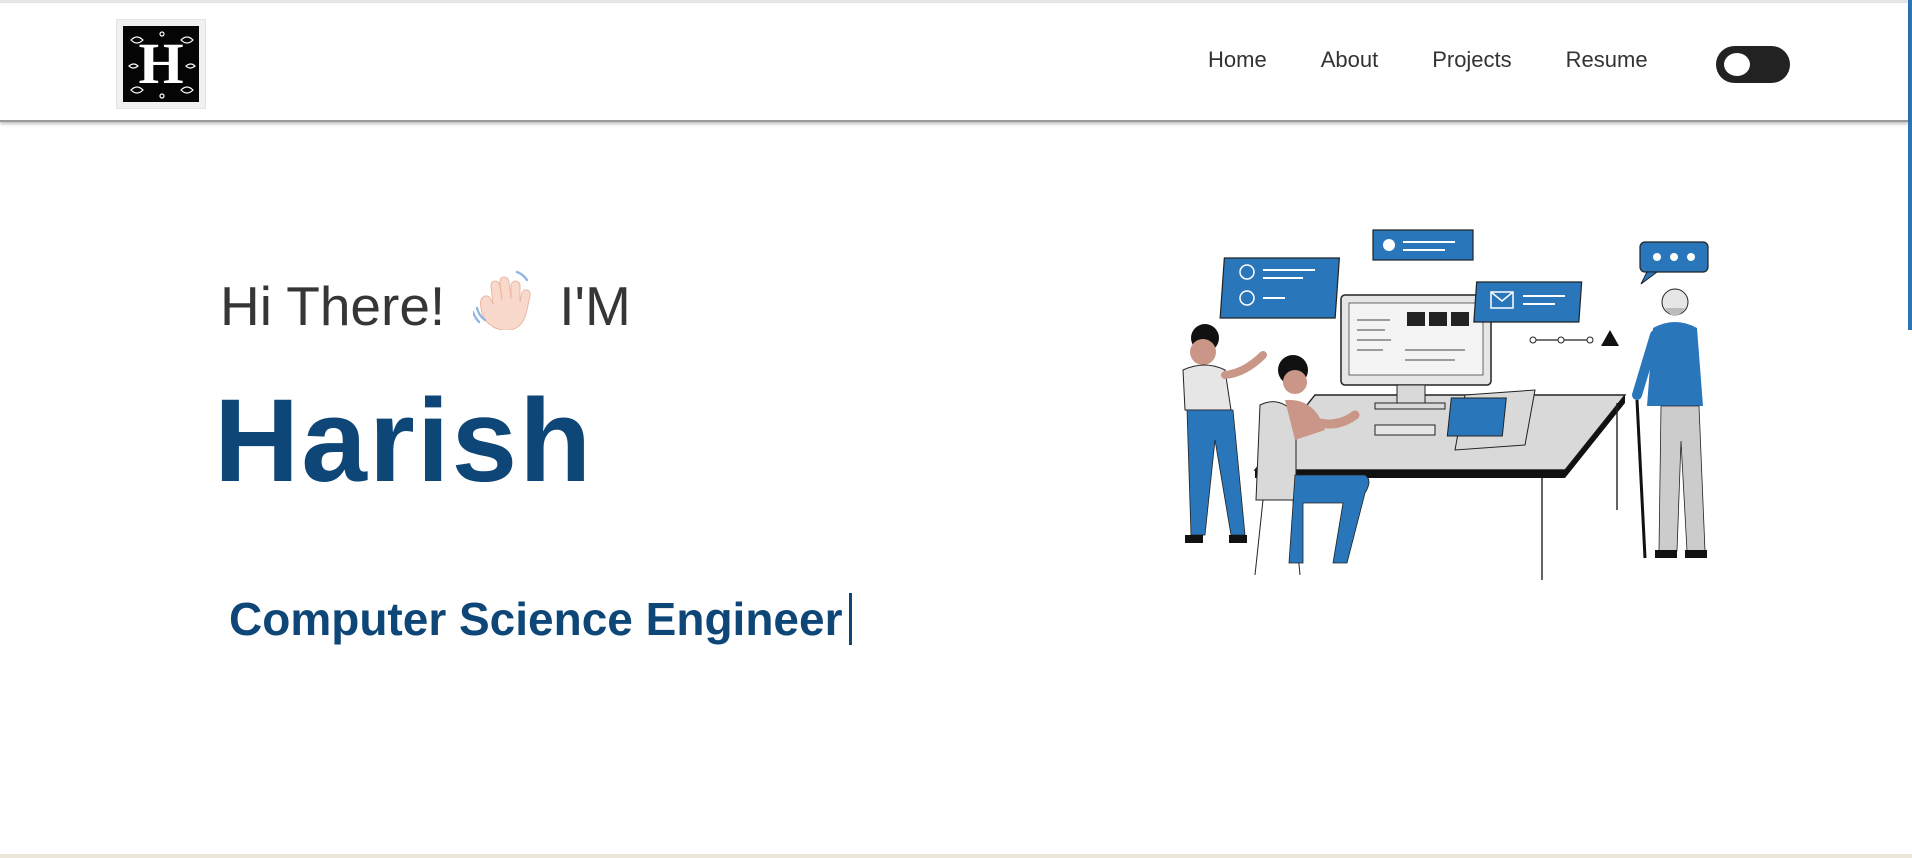  I want to click on check-panel, so click(1423, 245).